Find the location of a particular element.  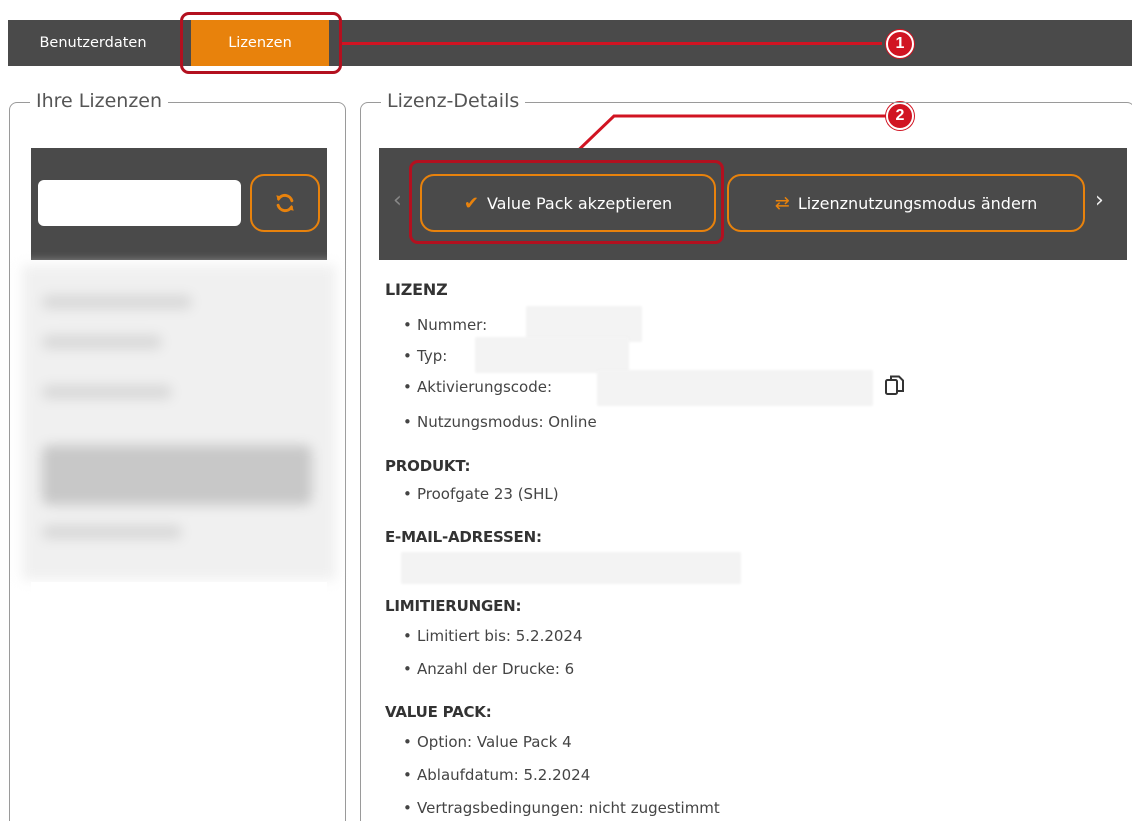

redacted-activation-code is located at coordinates (735, 388).